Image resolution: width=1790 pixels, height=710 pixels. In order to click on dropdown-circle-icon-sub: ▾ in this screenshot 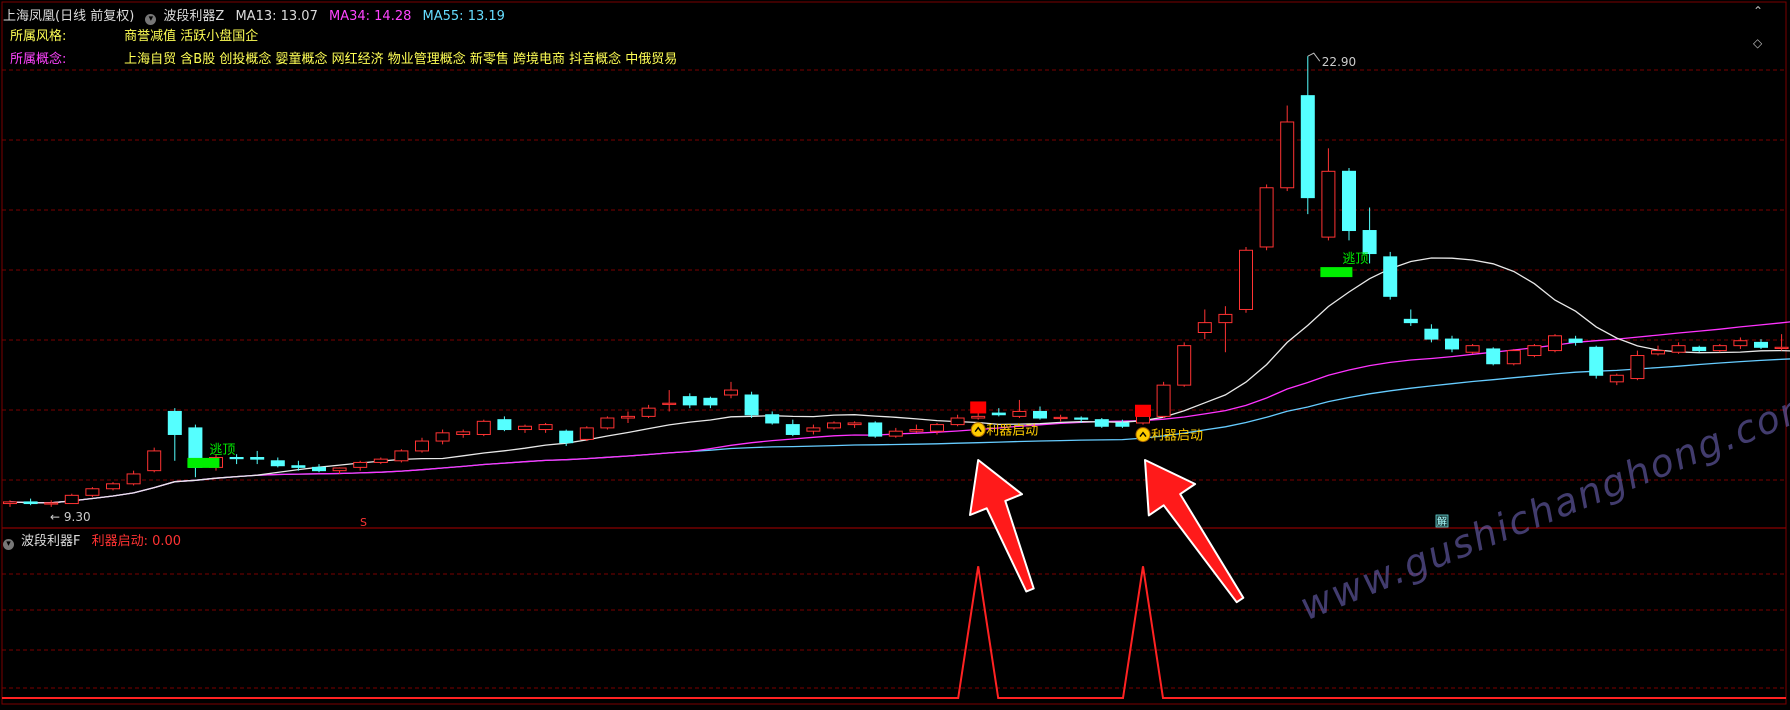, I will do `click(8, 544)`.